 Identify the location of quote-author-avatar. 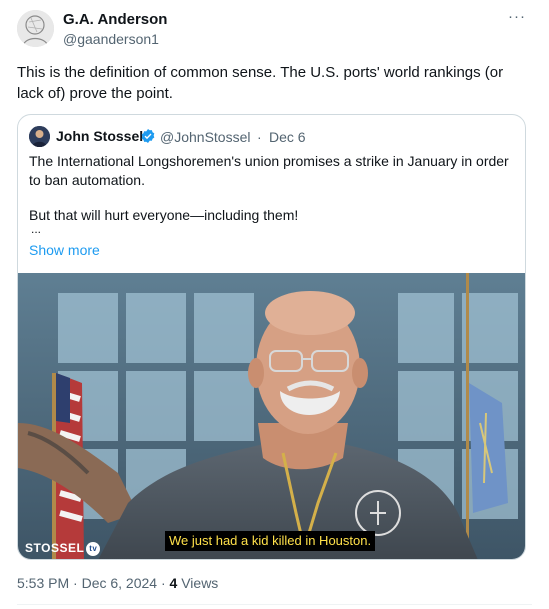
(39, 136).